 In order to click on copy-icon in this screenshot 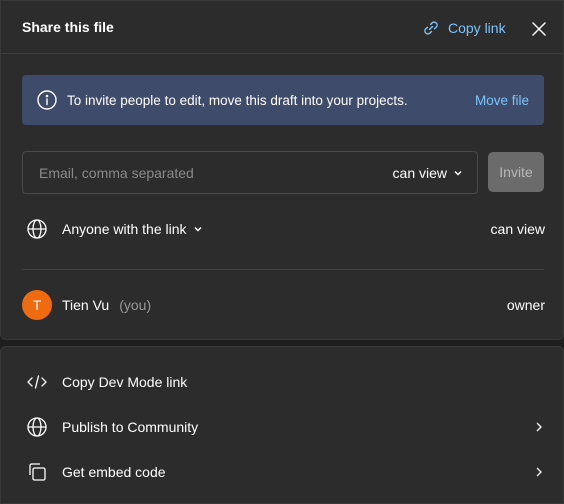, I will do `click(37, 472)`.